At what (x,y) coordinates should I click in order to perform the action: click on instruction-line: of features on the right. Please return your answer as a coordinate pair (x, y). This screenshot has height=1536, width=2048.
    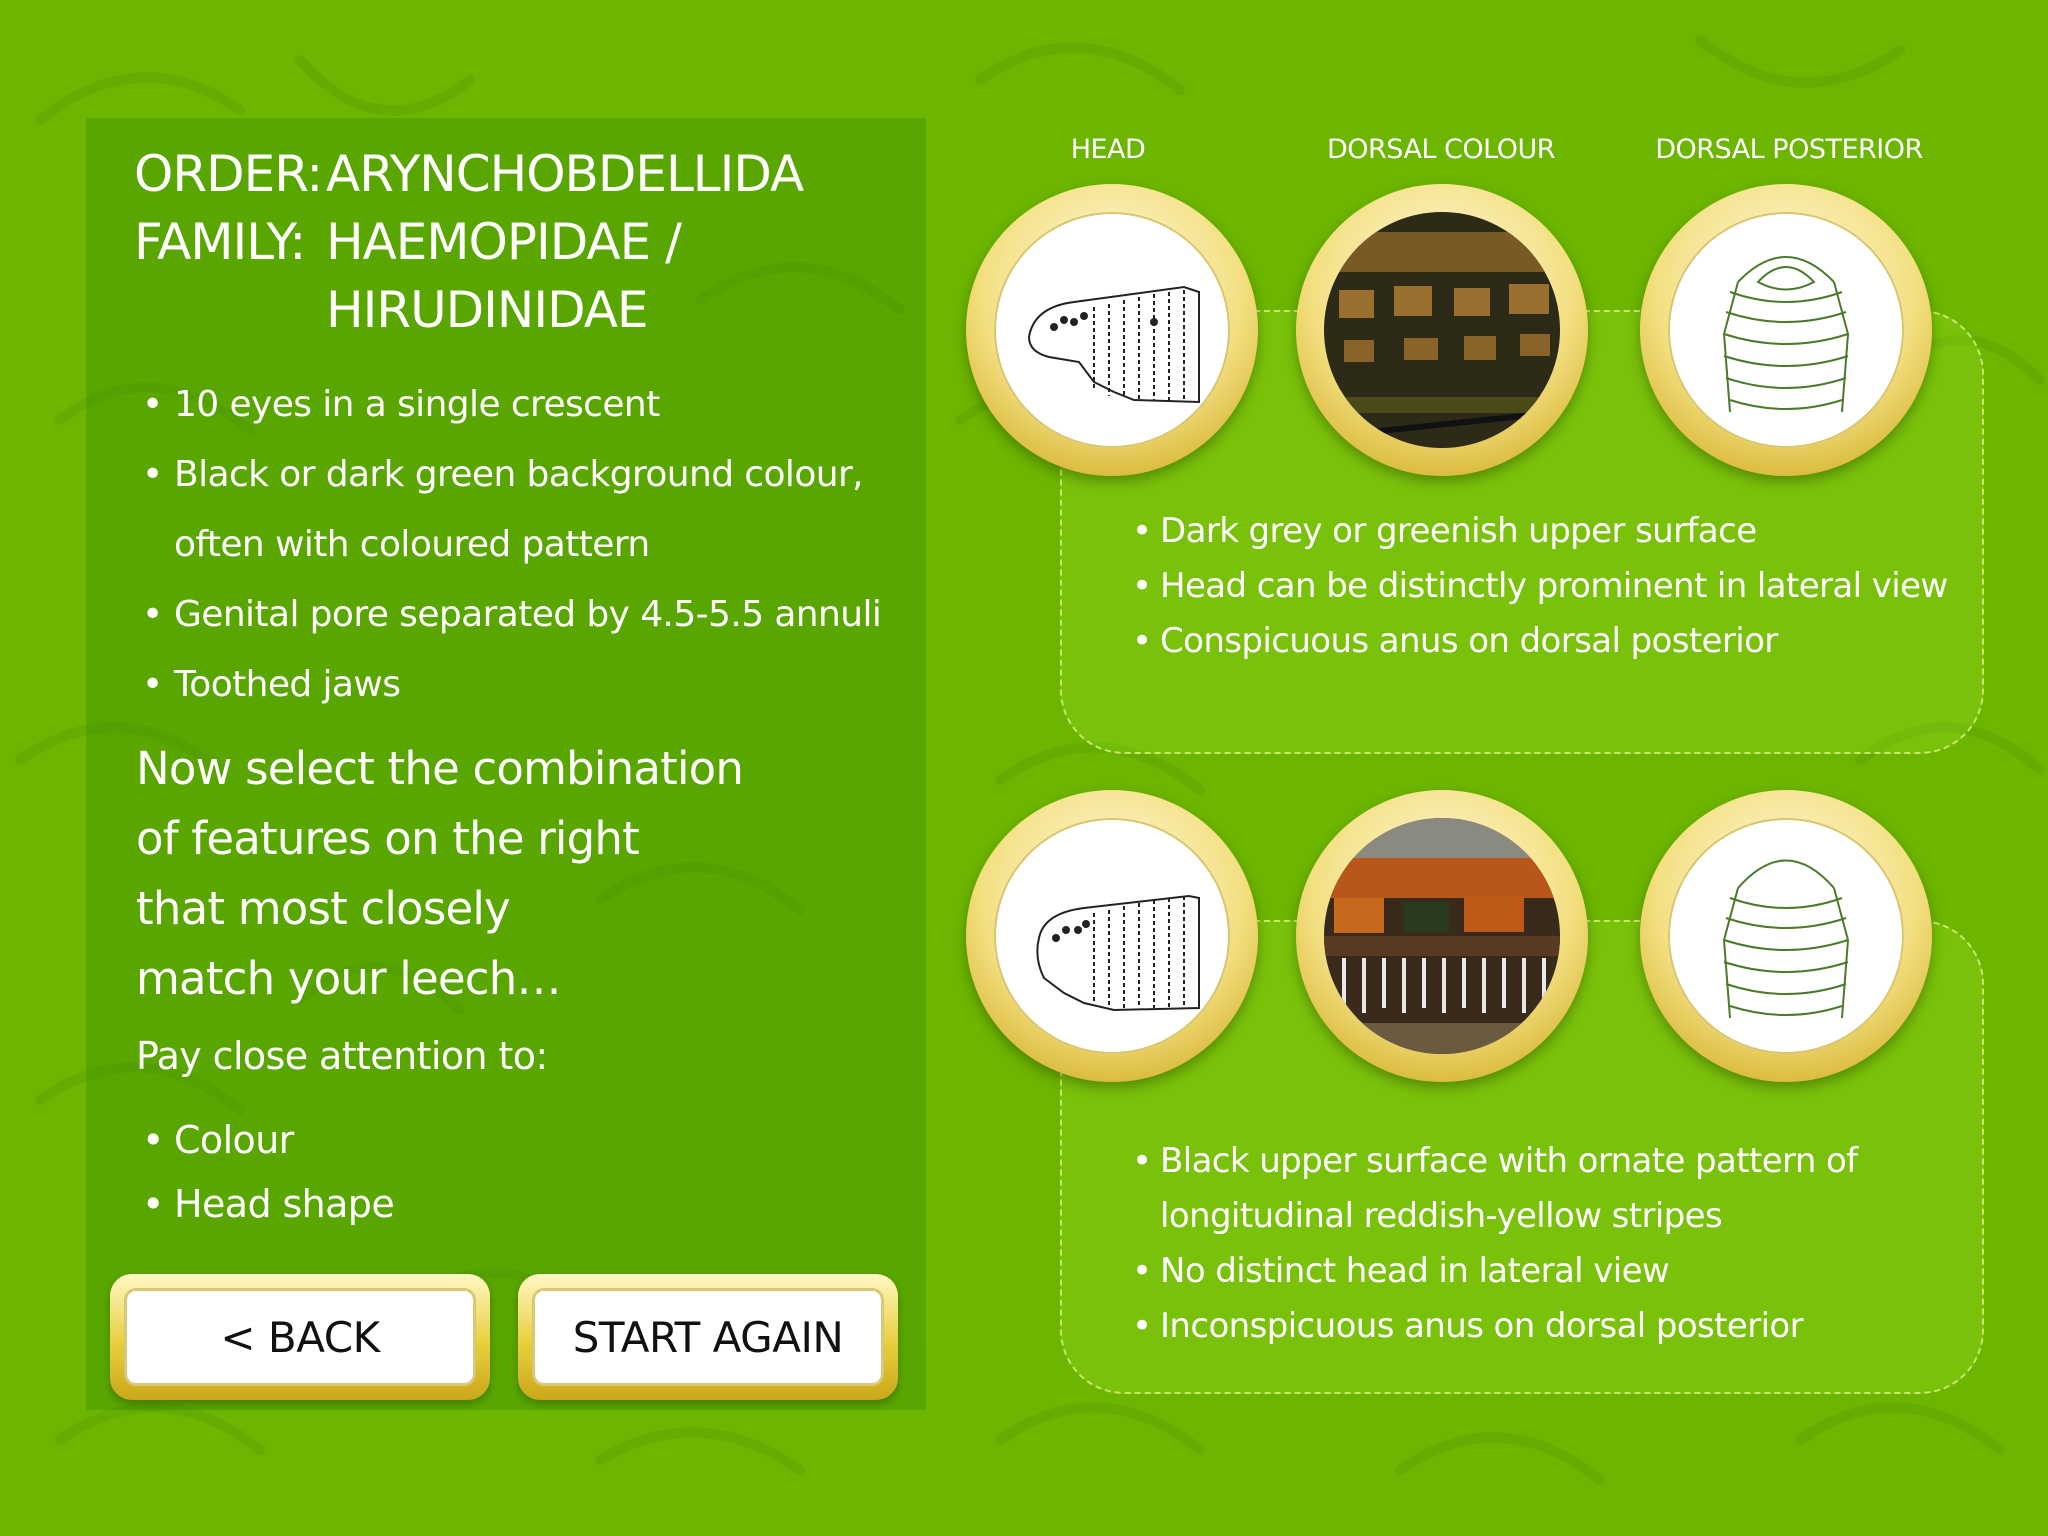
    Looking at the image, I should click on (388, 838).